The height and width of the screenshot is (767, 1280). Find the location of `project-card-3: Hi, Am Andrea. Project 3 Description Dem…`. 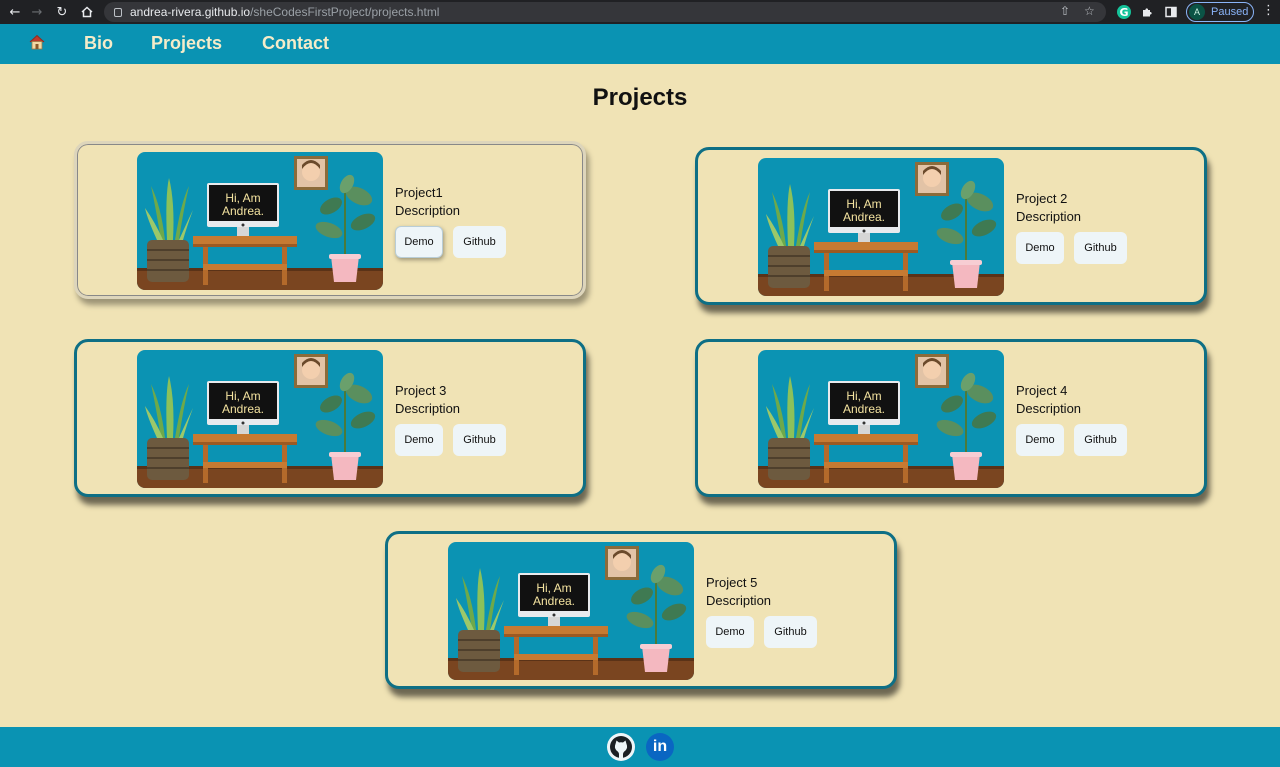

project-card-3: Hi, Am Andrea. Project 3 Description Dem… is located at coordinates (330, 418).